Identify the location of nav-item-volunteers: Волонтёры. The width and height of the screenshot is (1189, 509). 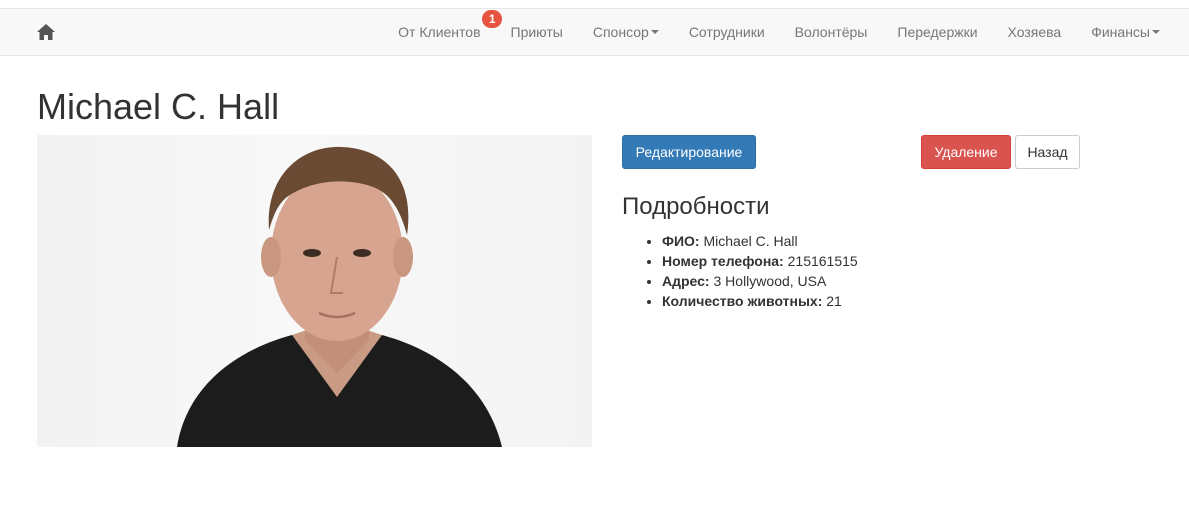
(831, 32).